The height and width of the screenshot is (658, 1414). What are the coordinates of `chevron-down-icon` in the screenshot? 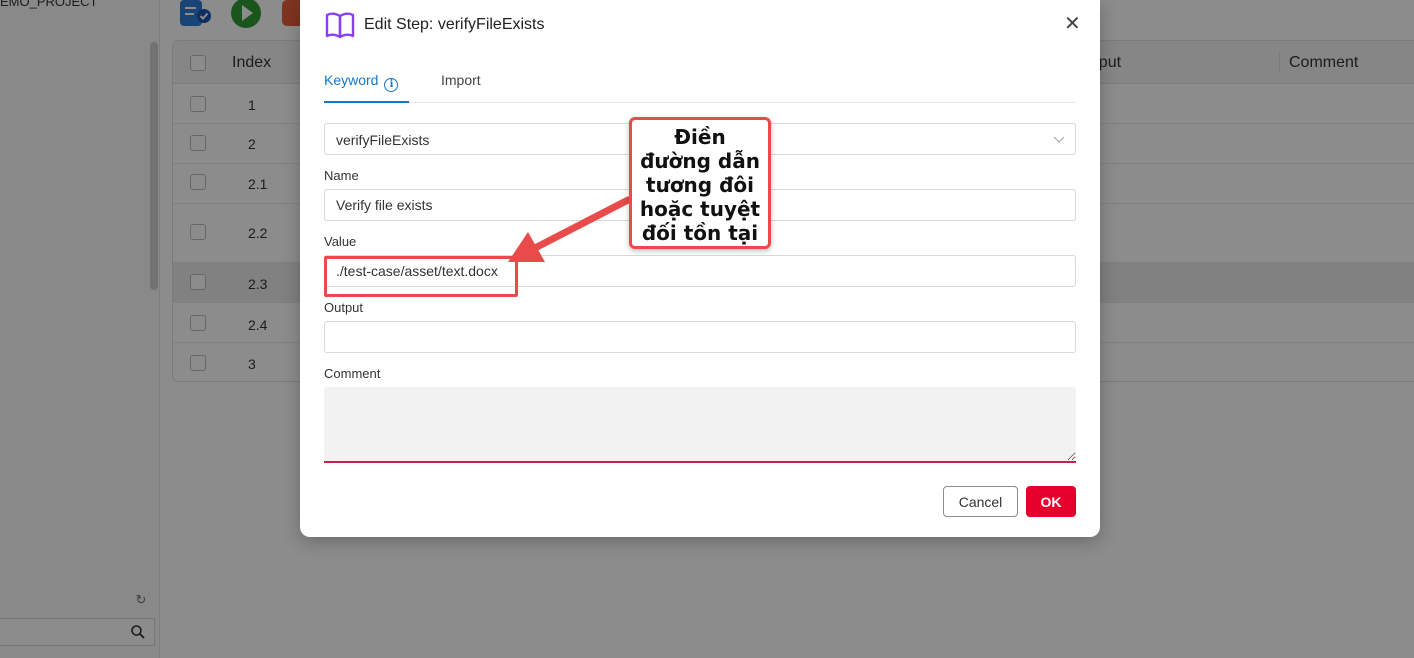 It's located at (1059, 139).